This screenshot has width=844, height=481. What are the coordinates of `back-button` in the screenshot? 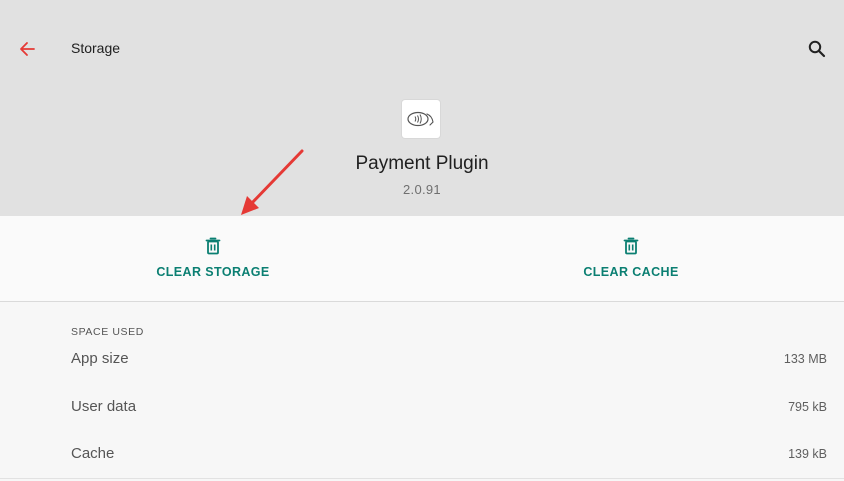 It's located at (27, 49).